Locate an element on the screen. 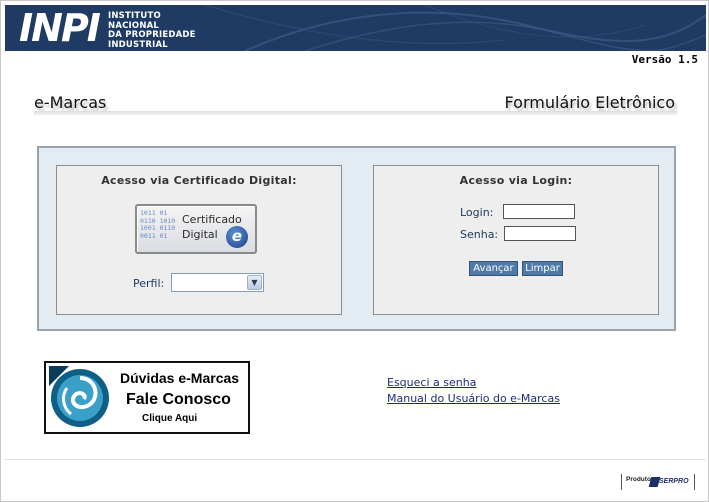 The image size is (709, 502). serpro-produto-label: Produto is located at coordinates (638, 479).